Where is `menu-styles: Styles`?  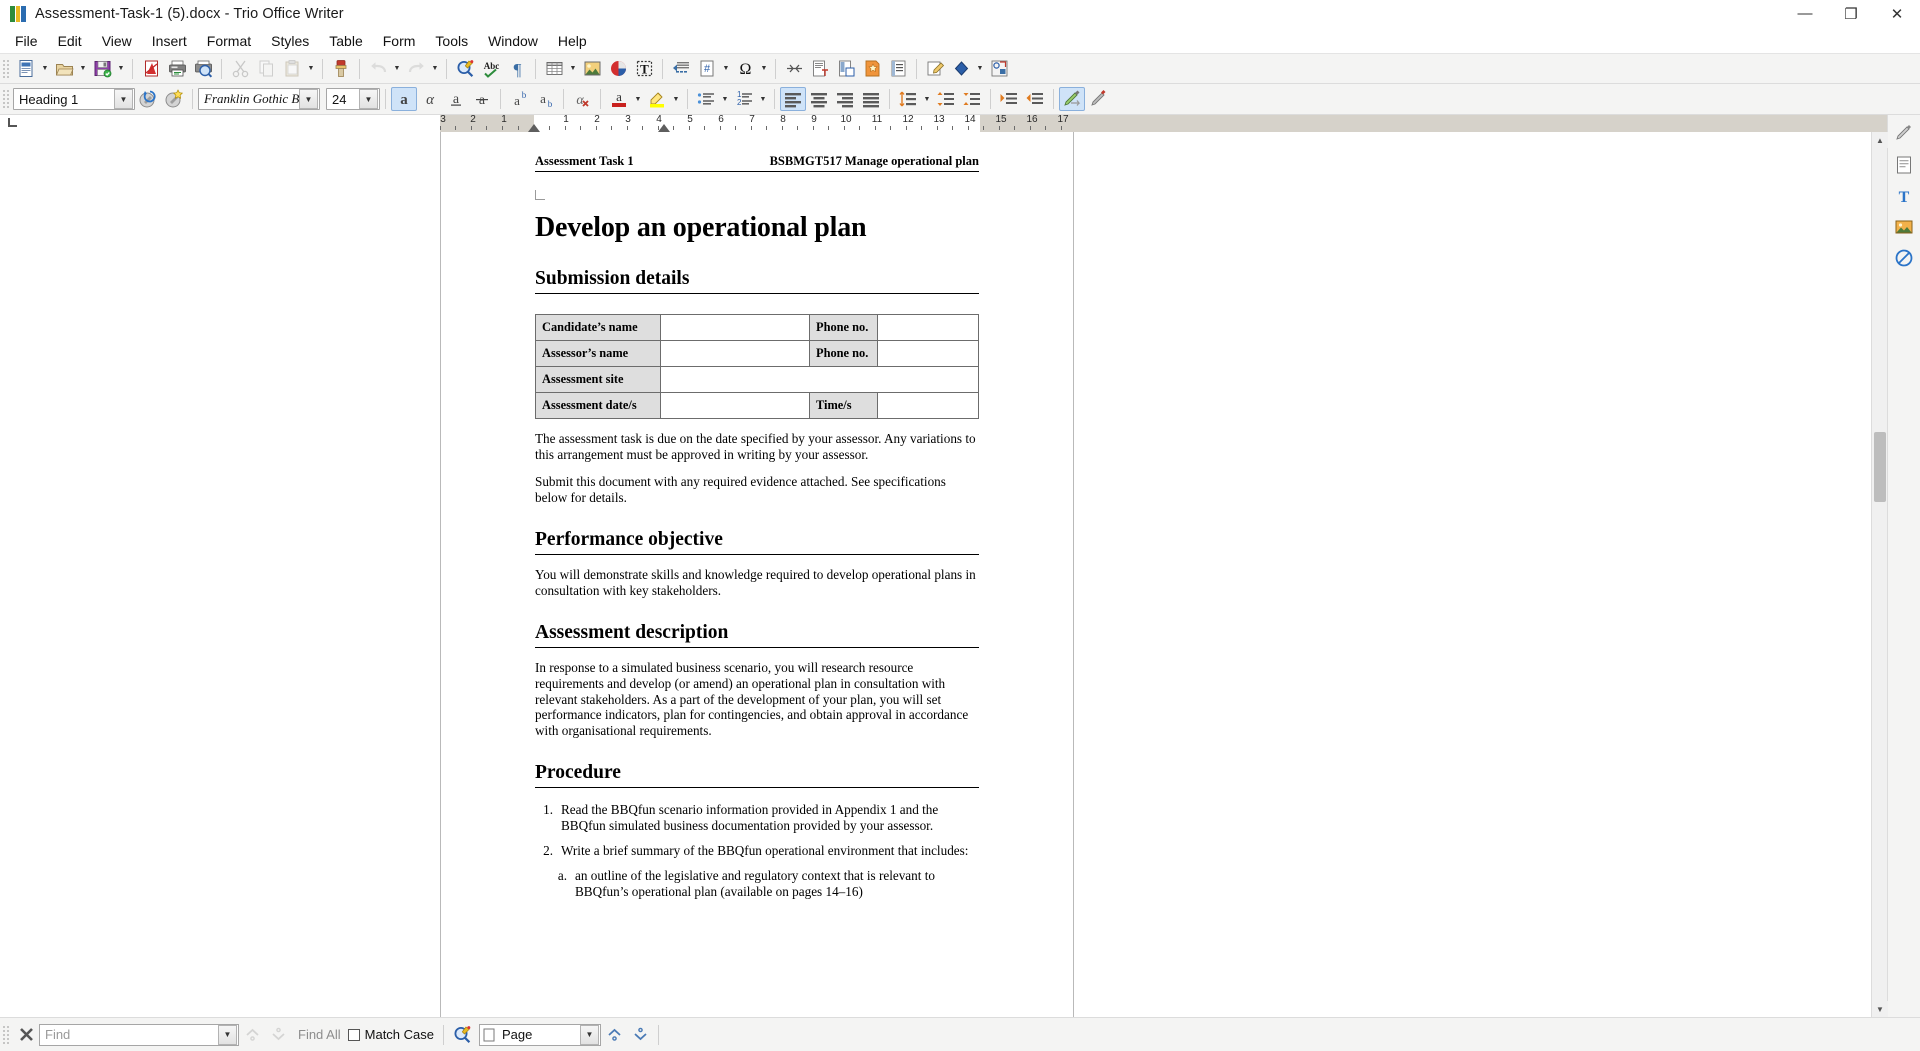
menu-styles: Styles is located at coordinates (290, 41).